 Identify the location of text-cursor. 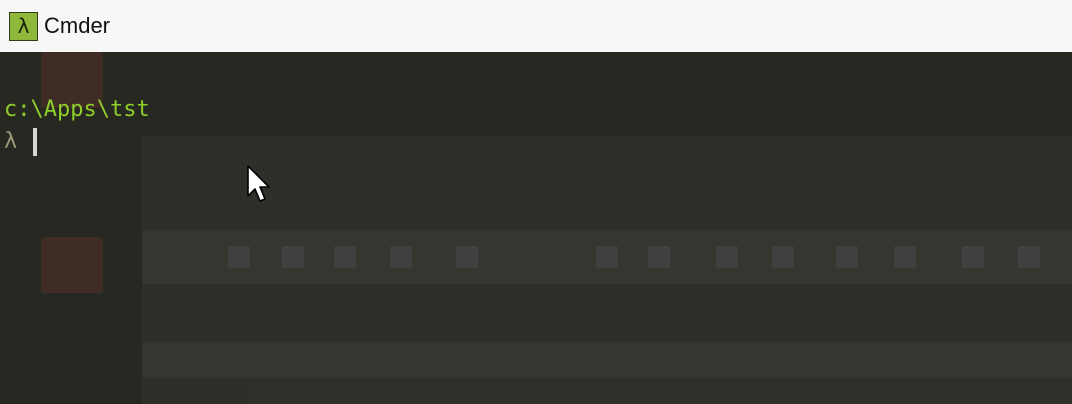
(35, 142).